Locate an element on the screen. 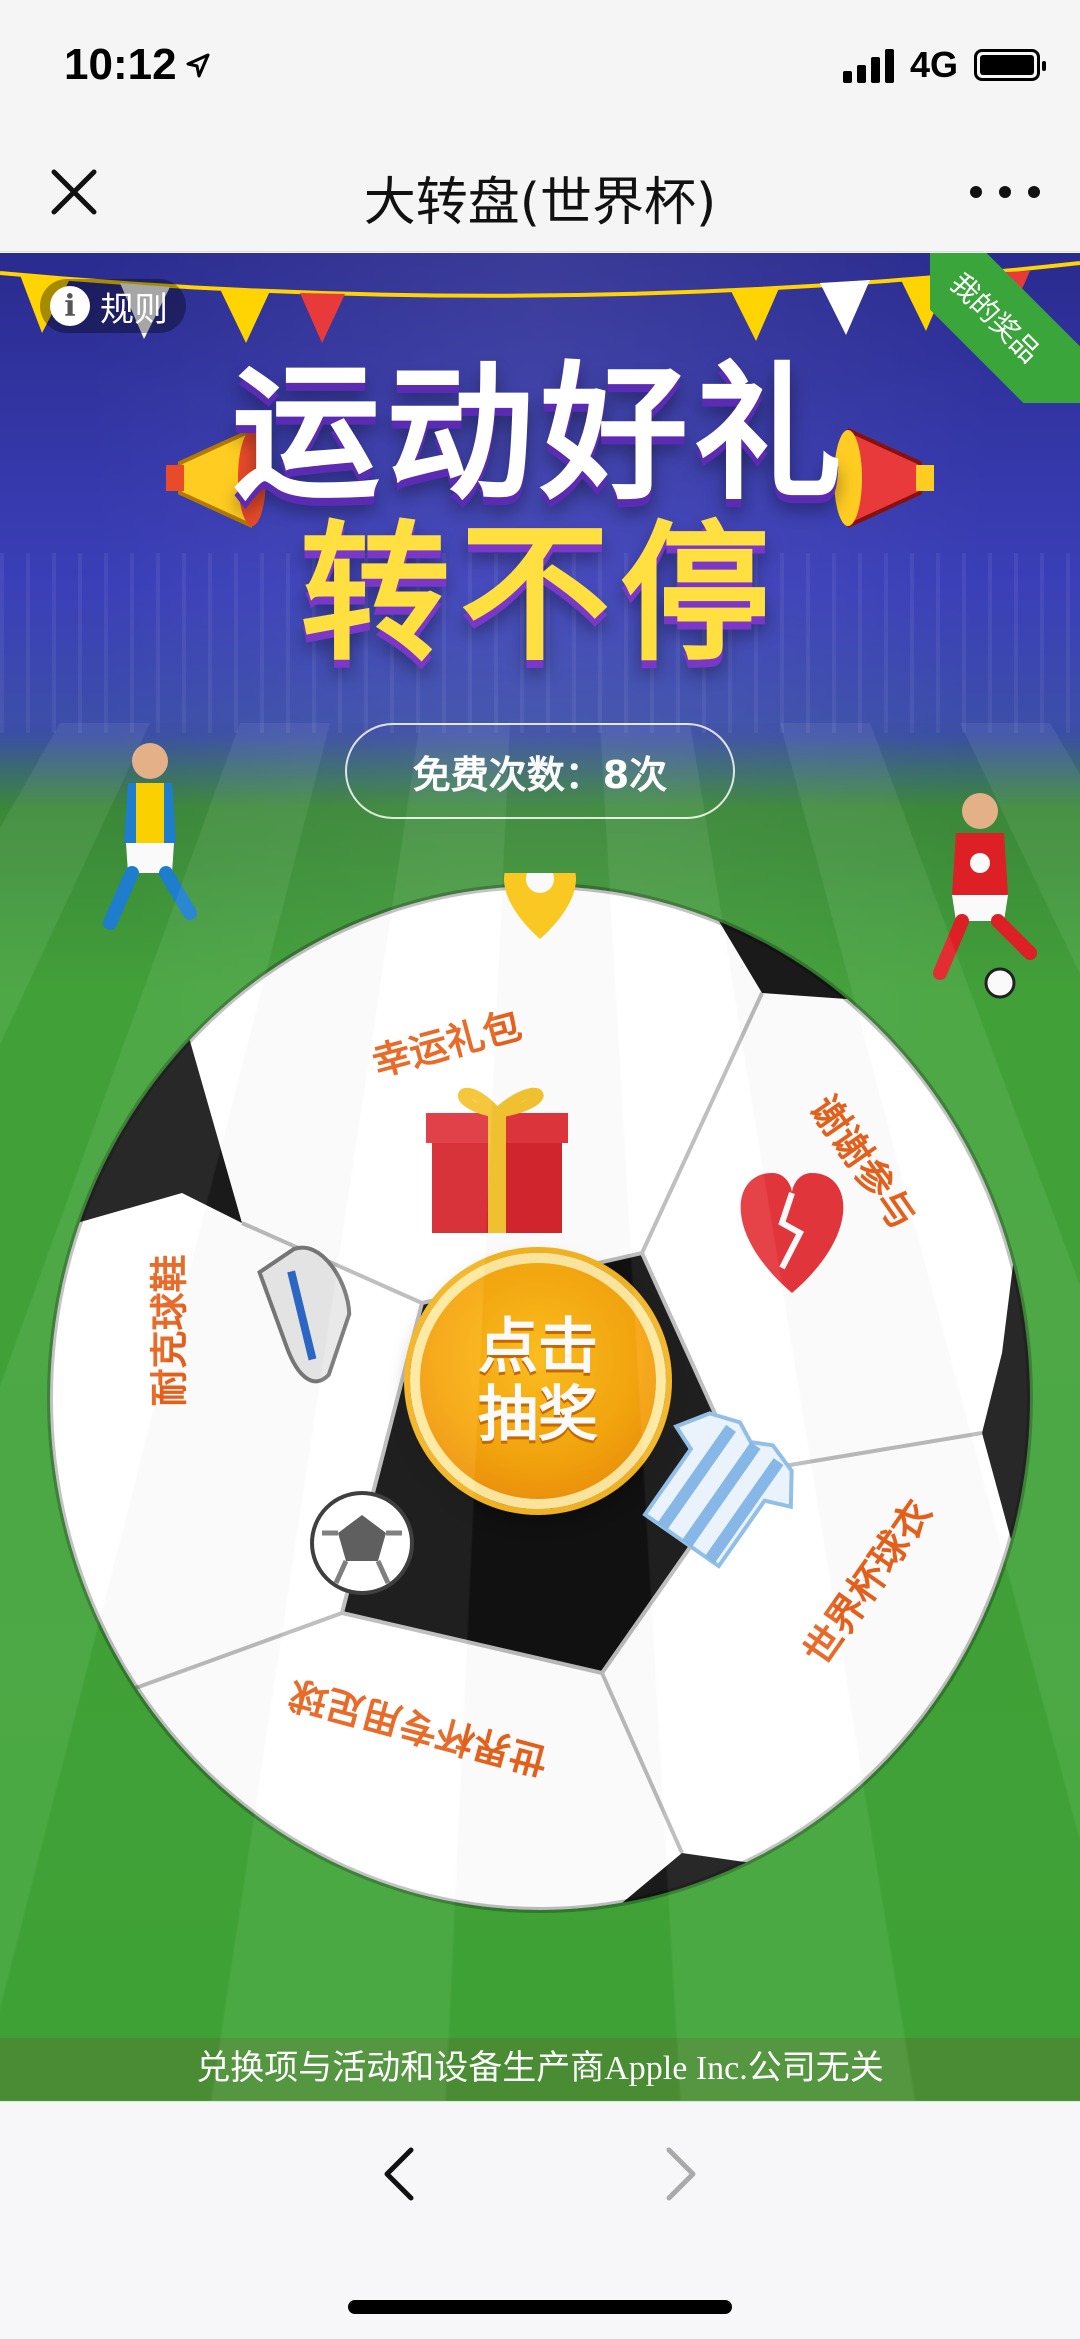 The image size is (1080, 2339). nav-bar: 大转盘(世界杯) is located at coordinates (540, 192).